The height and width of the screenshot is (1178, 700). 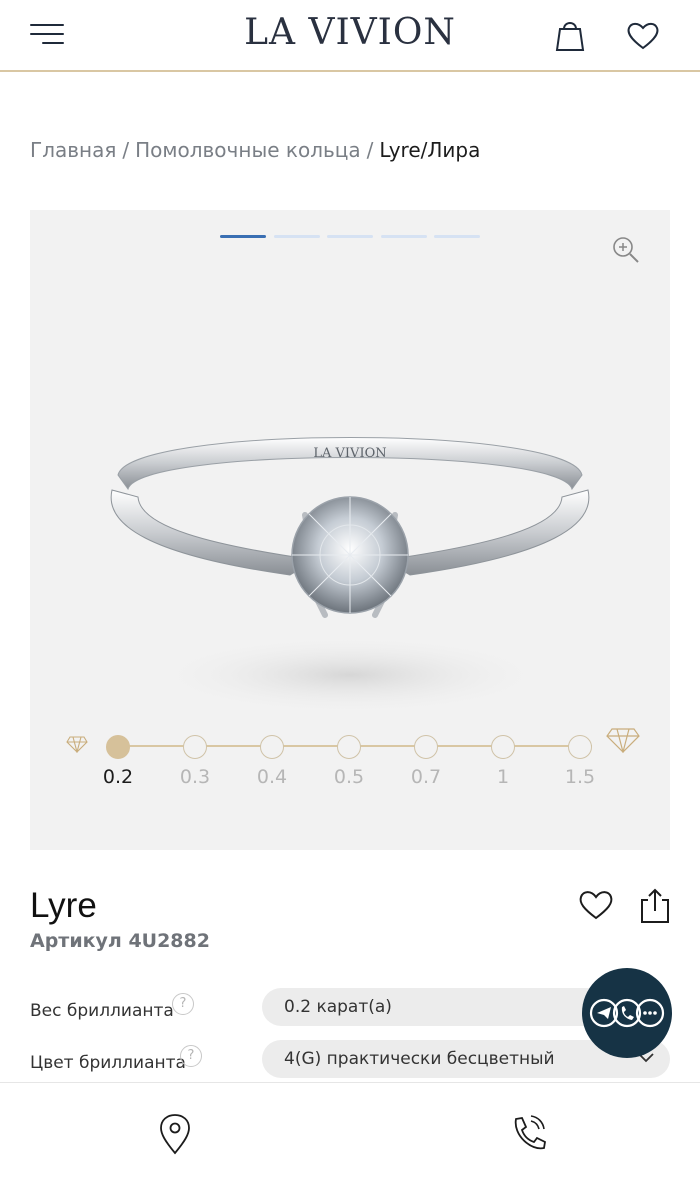 What do you see at coordinates (527, 1135) in the screenshot?
I see `phone-icon` at bounding box center [527, 1135].